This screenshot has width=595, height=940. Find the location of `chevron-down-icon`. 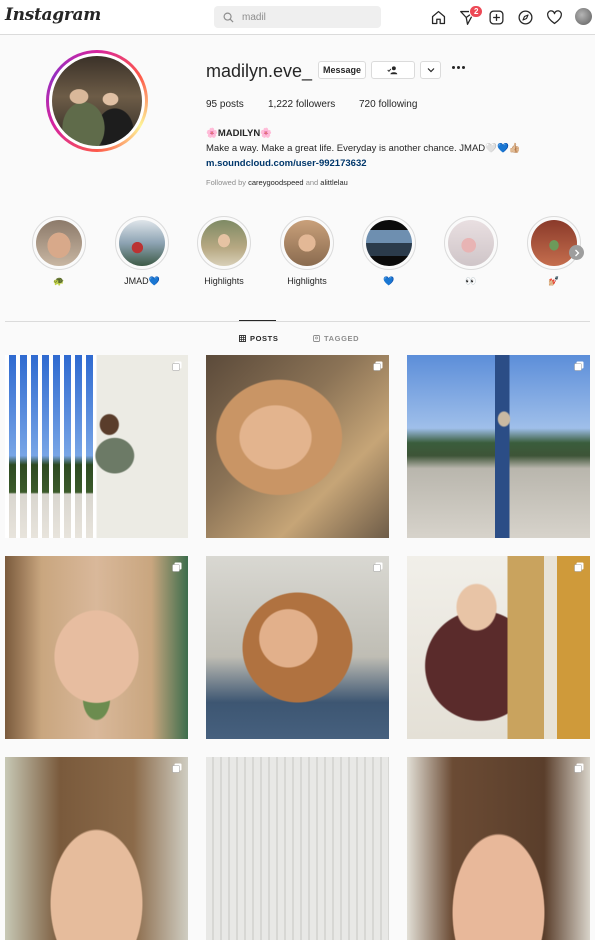

chevron-down-icon is located at coordinates (430, 70).